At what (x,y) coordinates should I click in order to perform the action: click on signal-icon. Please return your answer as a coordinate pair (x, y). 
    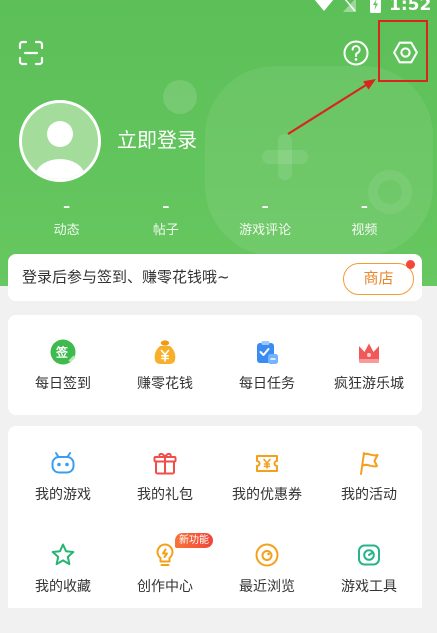
    Looking at the image, I should click on (349, 6).